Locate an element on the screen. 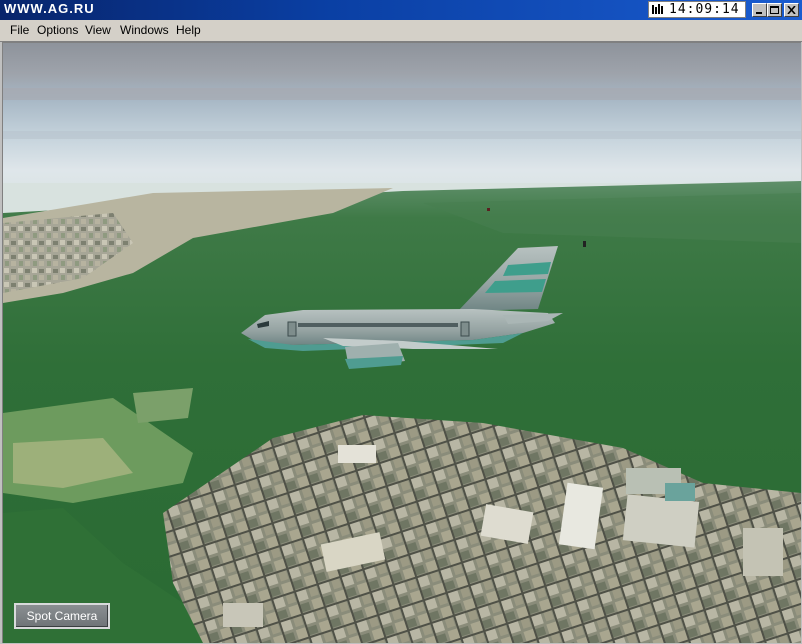  spot-camera-button: Spot Camera is located at coordinates (62, 616).